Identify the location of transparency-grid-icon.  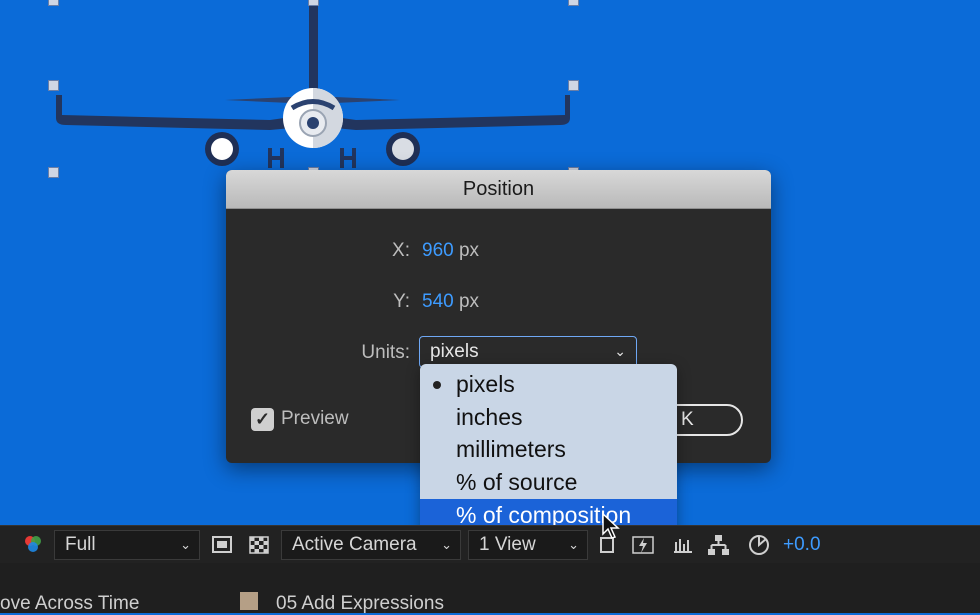
(259, 545).